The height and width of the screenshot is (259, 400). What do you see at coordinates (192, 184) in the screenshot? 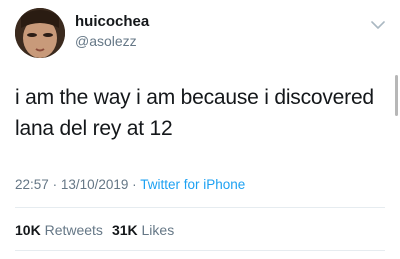
I see `tweet-source-link: Twitter for iPhone` at bounding box center [192, 184].